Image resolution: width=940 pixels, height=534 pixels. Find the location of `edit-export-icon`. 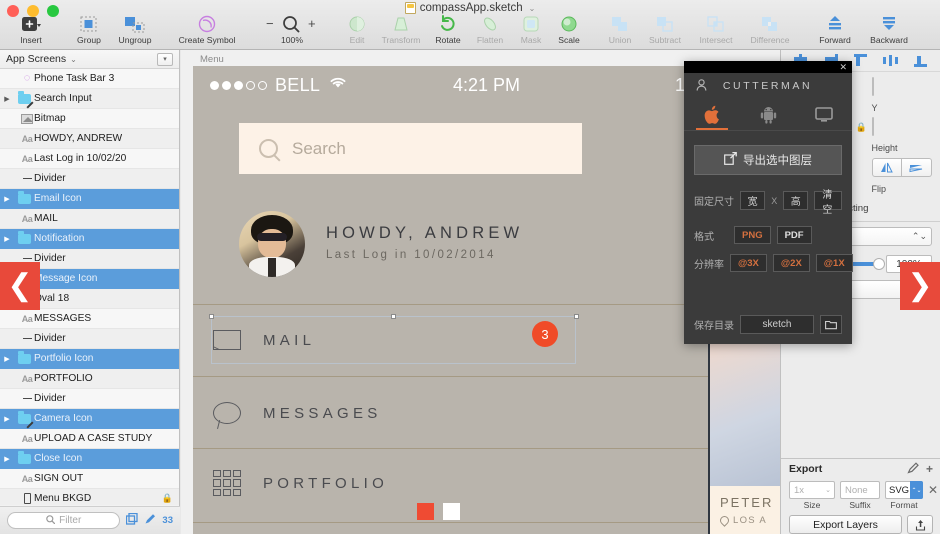

edit-export-icon is located at coordinates (913, 469).